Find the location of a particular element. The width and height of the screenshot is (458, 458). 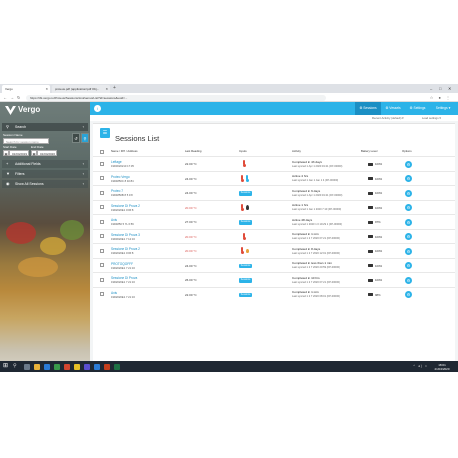

session-name-link: Proteo 7 is located at coordinates (117, 191).